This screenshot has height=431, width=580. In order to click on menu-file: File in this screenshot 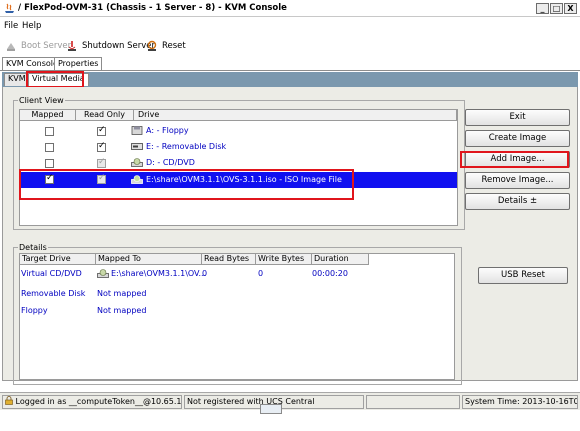, I will do `click(11, 26)`.